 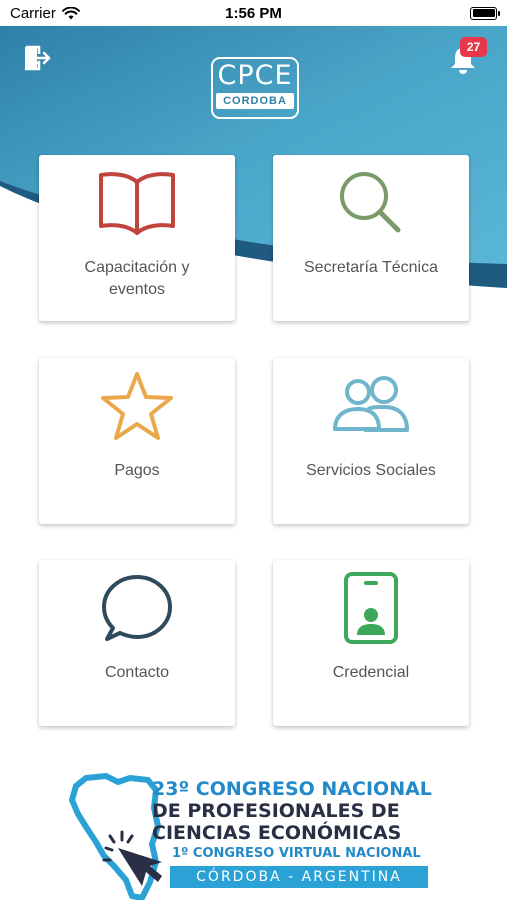 I want to click on banner-line-1: 23º CONGRESO NACIONAL, so click(x=292, y=789).